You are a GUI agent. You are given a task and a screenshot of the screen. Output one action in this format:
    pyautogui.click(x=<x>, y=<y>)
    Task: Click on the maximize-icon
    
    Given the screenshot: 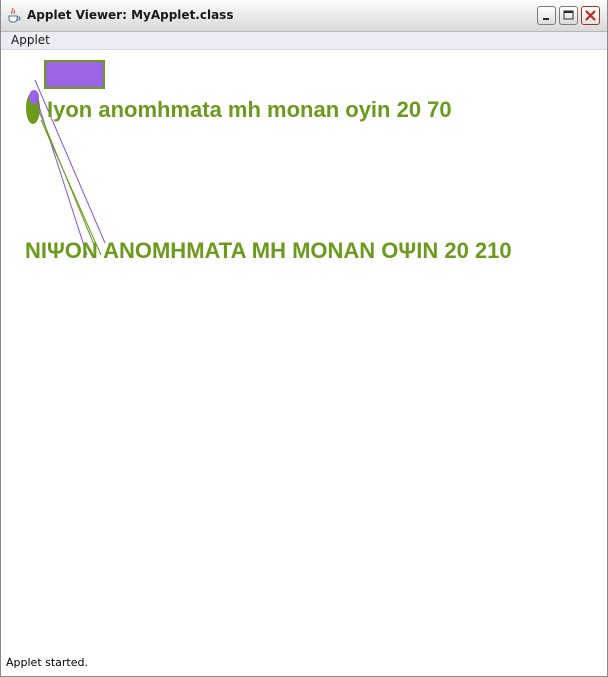 What is the action you would take?
    pyautogui.click(x=568, y=15)
    